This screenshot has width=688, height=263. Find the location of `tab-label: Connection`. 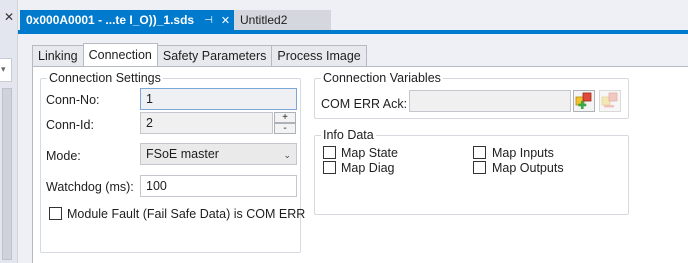

tab-label: Connection is located at coordinates (120, 55).